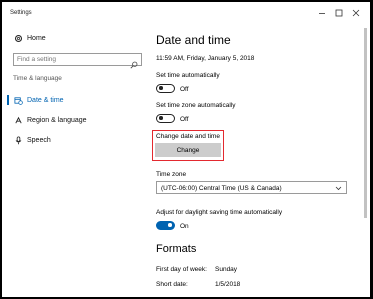 The image size is (373, 299). Describe the element at coordinates (165, 118) in the screenshot. I see `set-timezone-auto-toggle` at that location.